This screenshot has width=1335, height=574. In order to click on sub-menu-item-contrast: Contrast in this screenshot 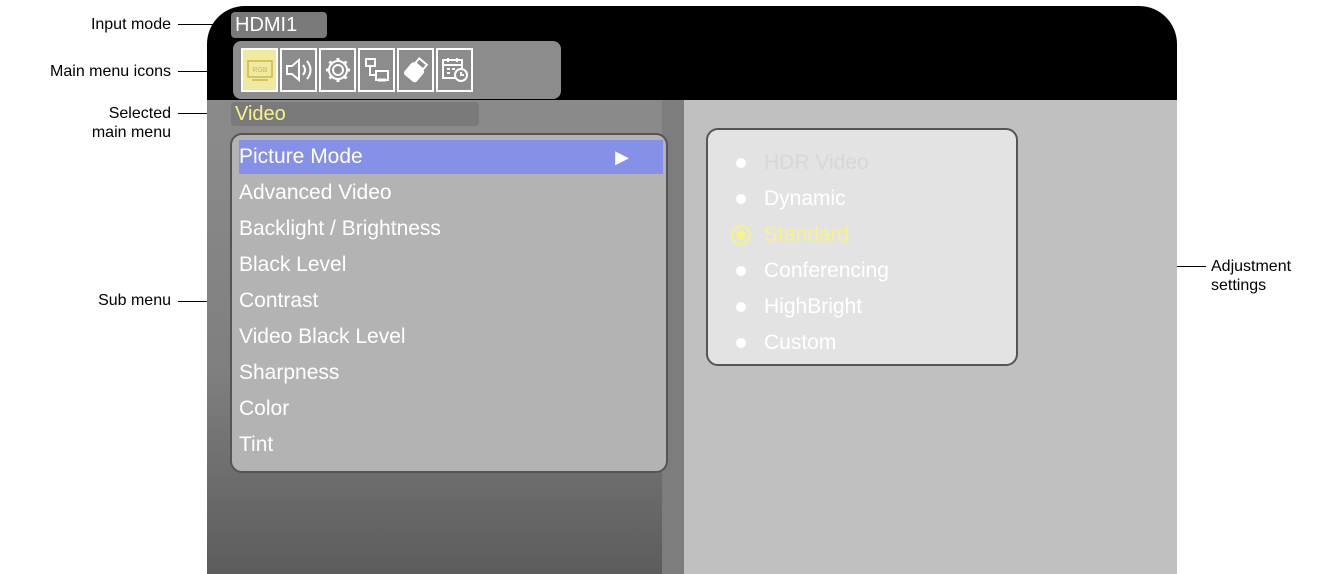, I will do `click(451, 301)`.